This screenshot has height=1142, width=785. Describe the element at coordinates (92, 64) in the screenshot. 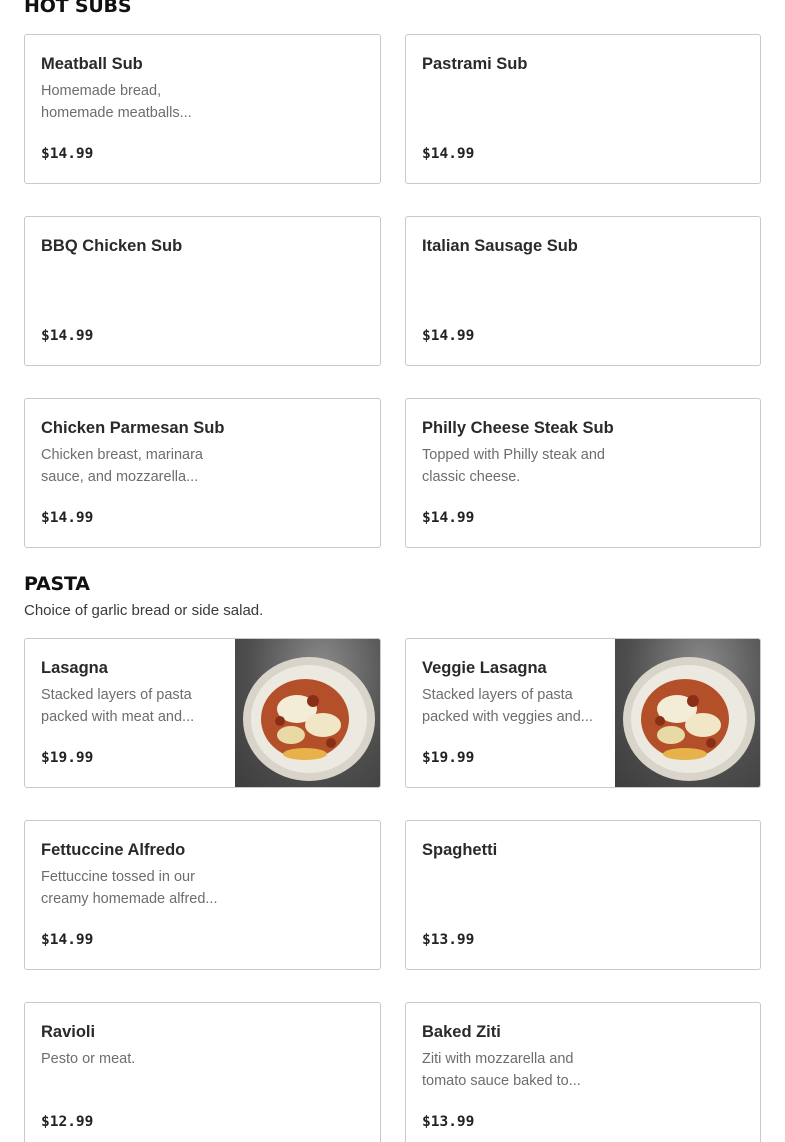

I see `item-name: Meatball Sub` at that location.